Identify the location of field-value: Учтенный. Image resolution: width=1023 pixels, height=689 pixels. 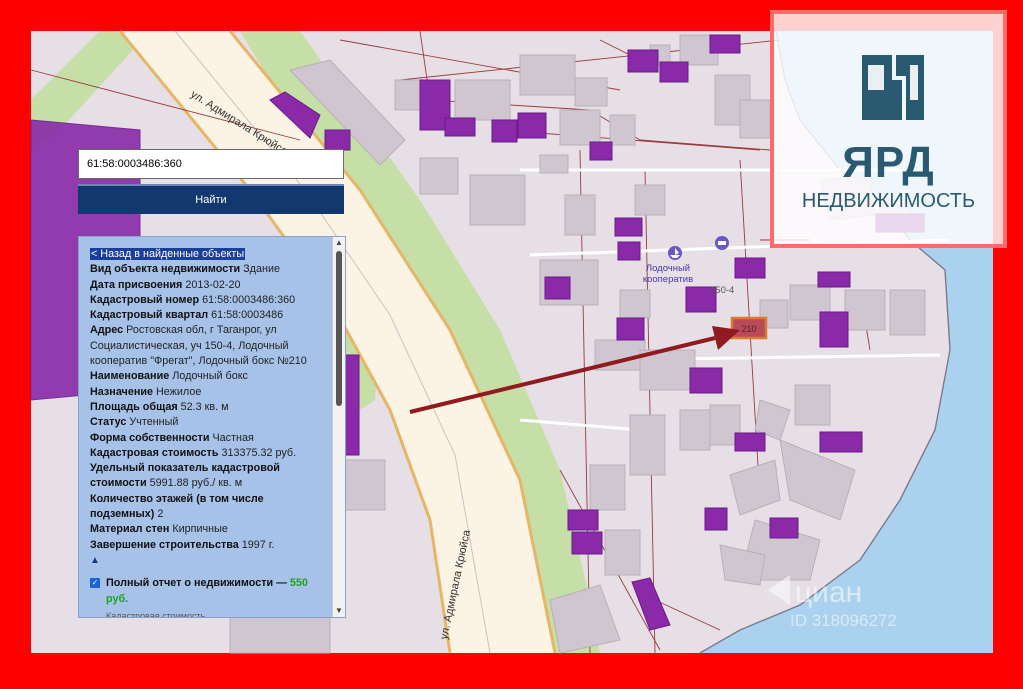
(154, 422).